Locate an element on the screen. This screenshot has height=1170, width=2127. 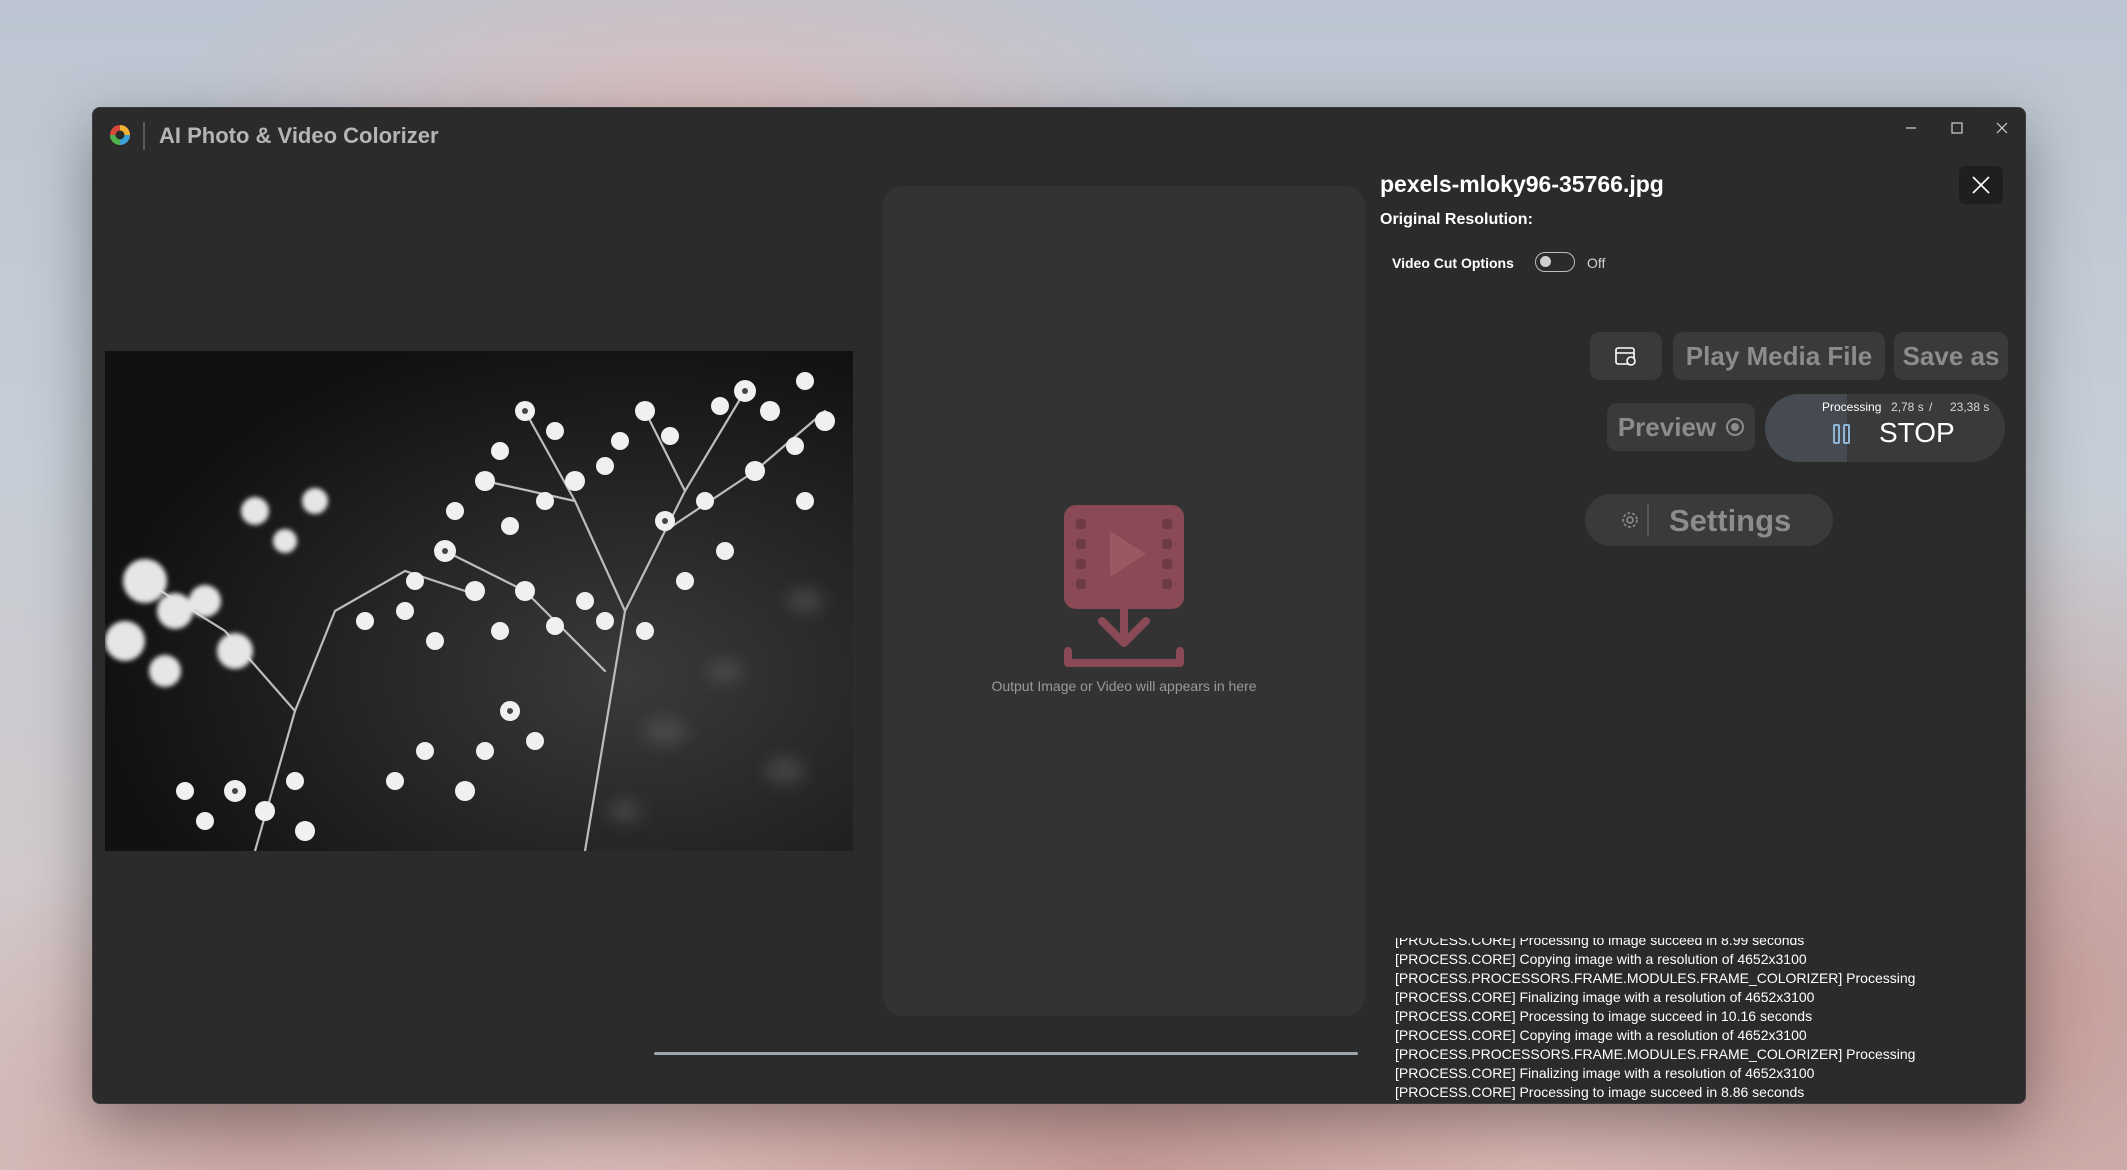
preview-label: Preview is located at coordinates (1667, 426).